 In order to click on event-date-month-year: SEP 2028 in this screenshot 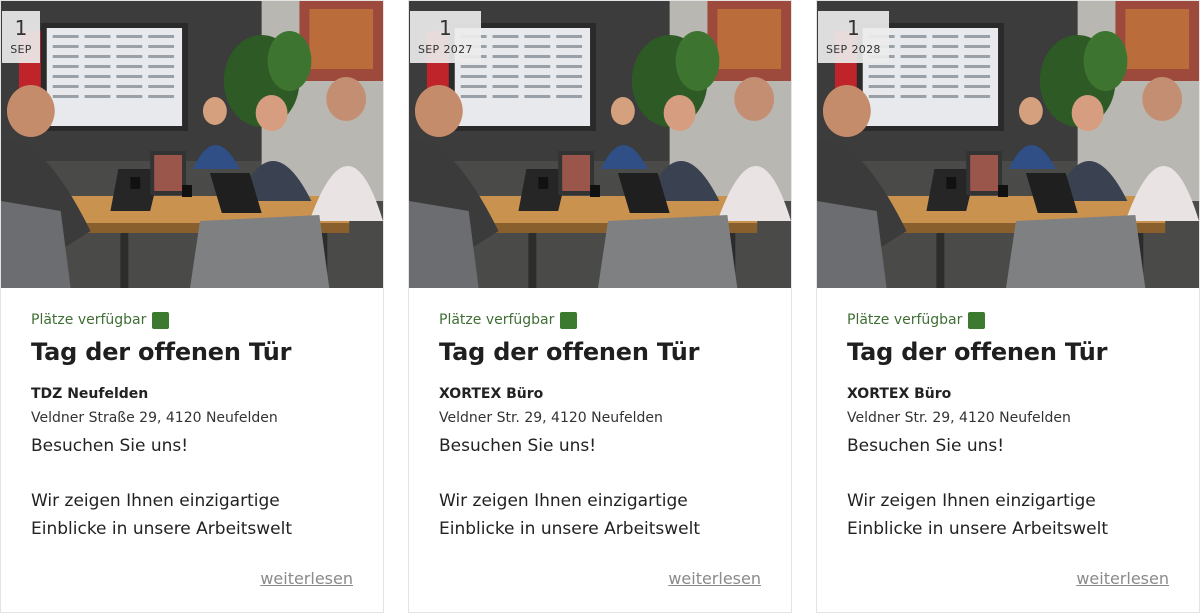, I will do `click(853, 50)`.